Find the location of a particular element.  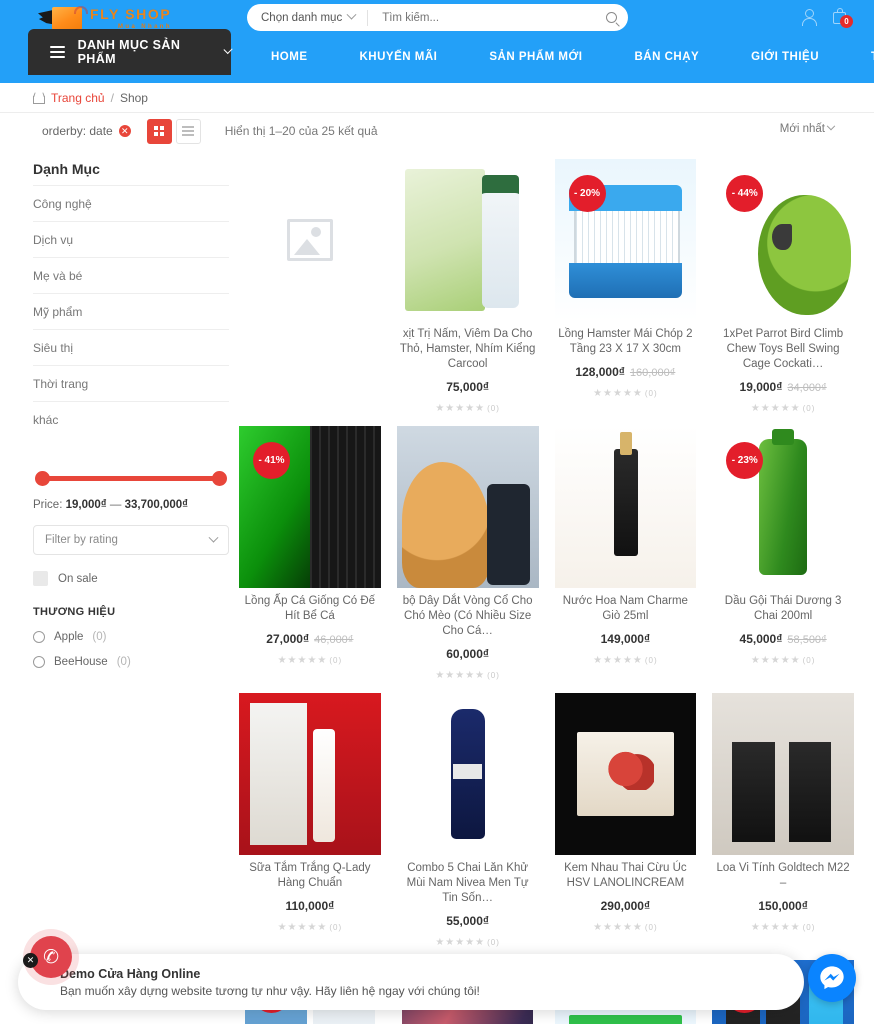

product-card is located at coordinates (310, 292).